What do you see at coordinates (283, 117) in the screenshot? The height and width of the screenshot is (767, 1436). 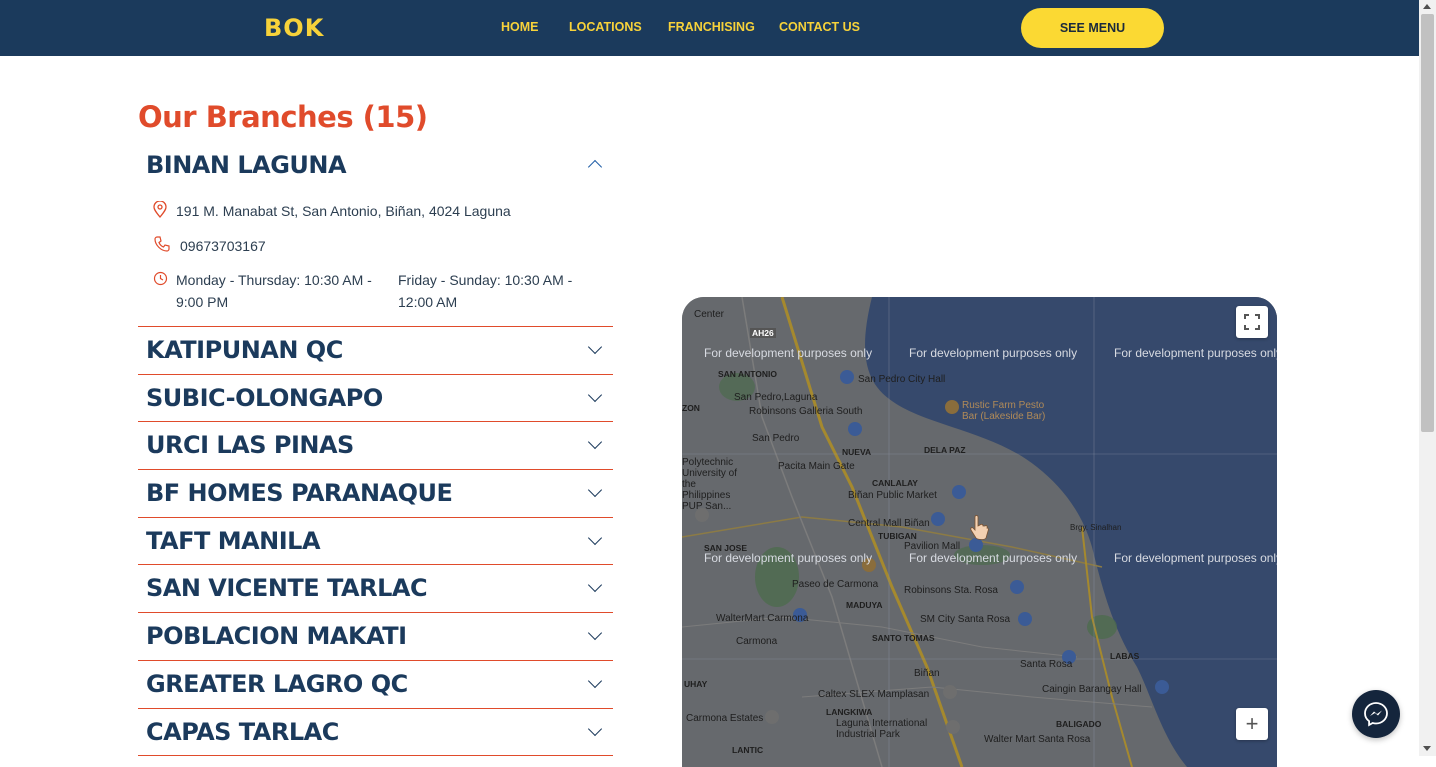 I see `page-title: Our Branches (15)` at bounding box center [283, 117].